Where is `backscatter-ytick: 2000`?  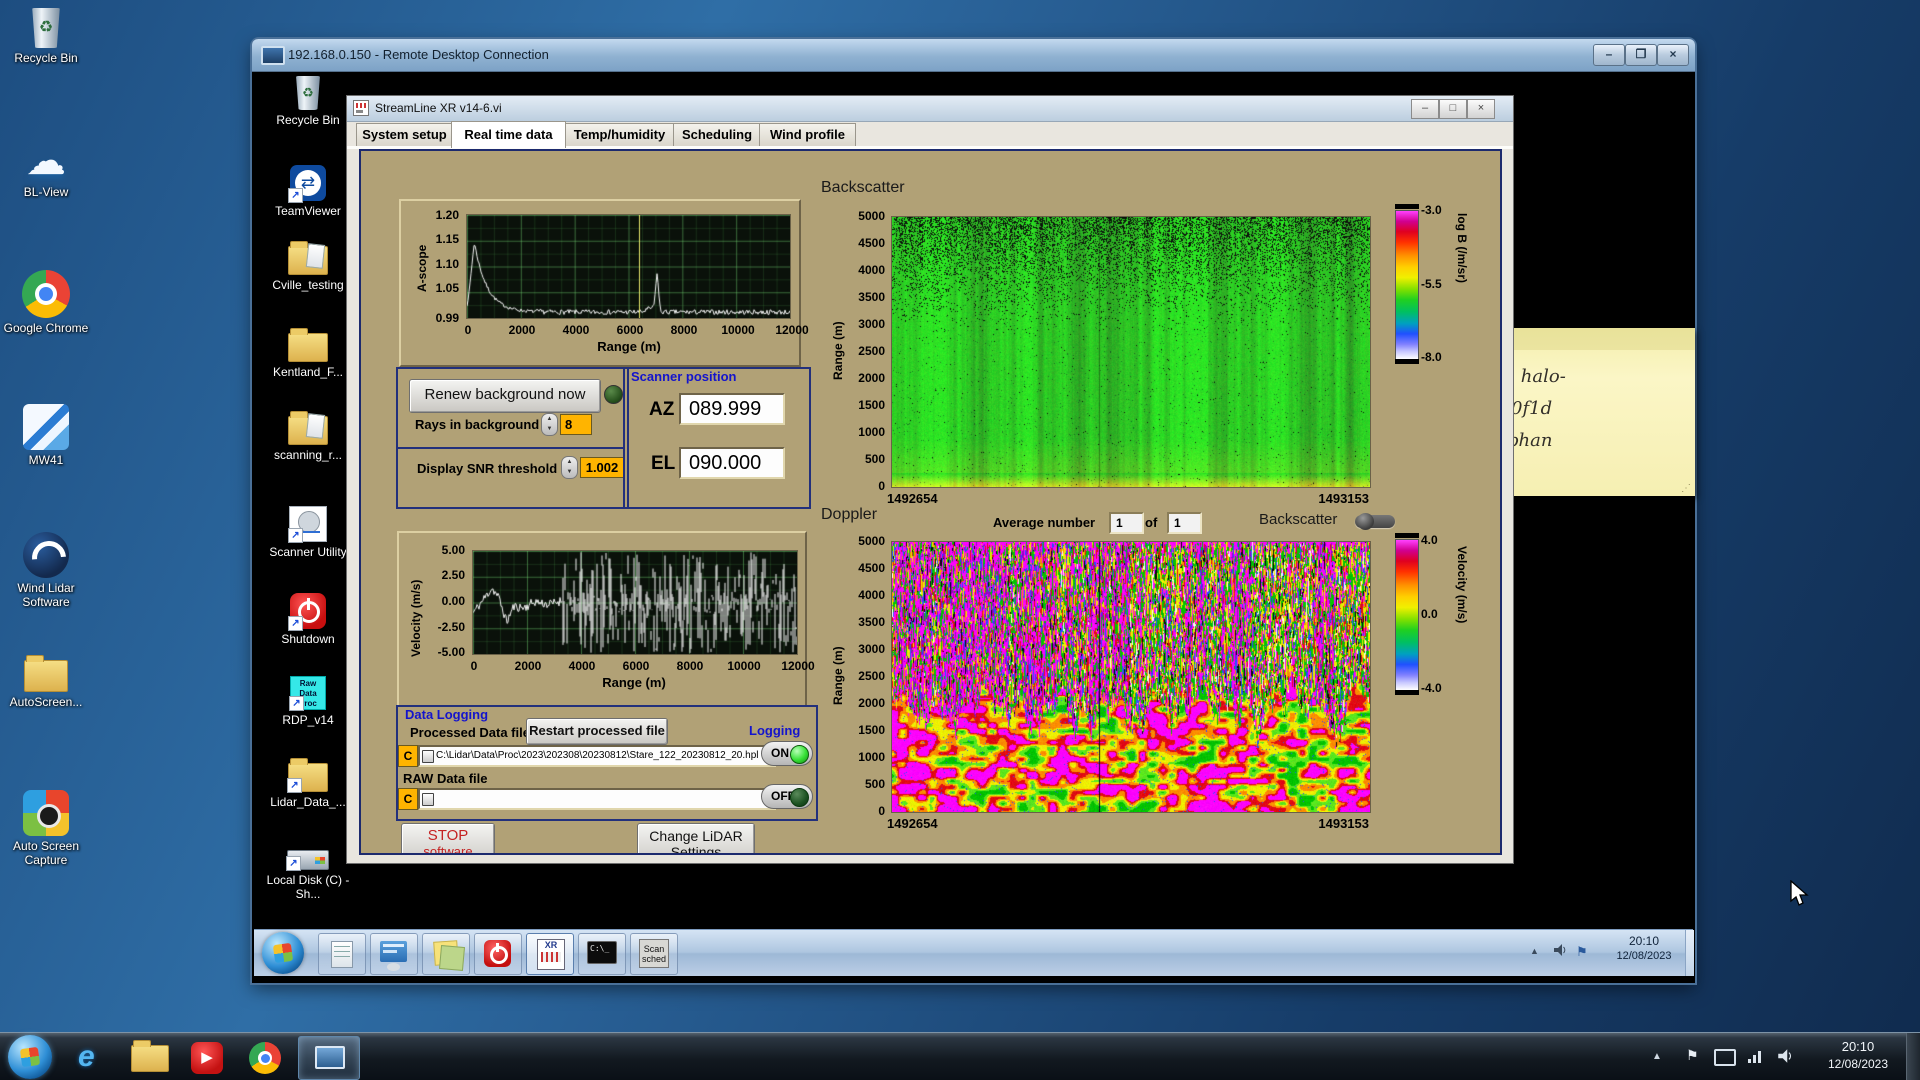
backscatter-ytick: 2000 is located at coordinates (871, 378).